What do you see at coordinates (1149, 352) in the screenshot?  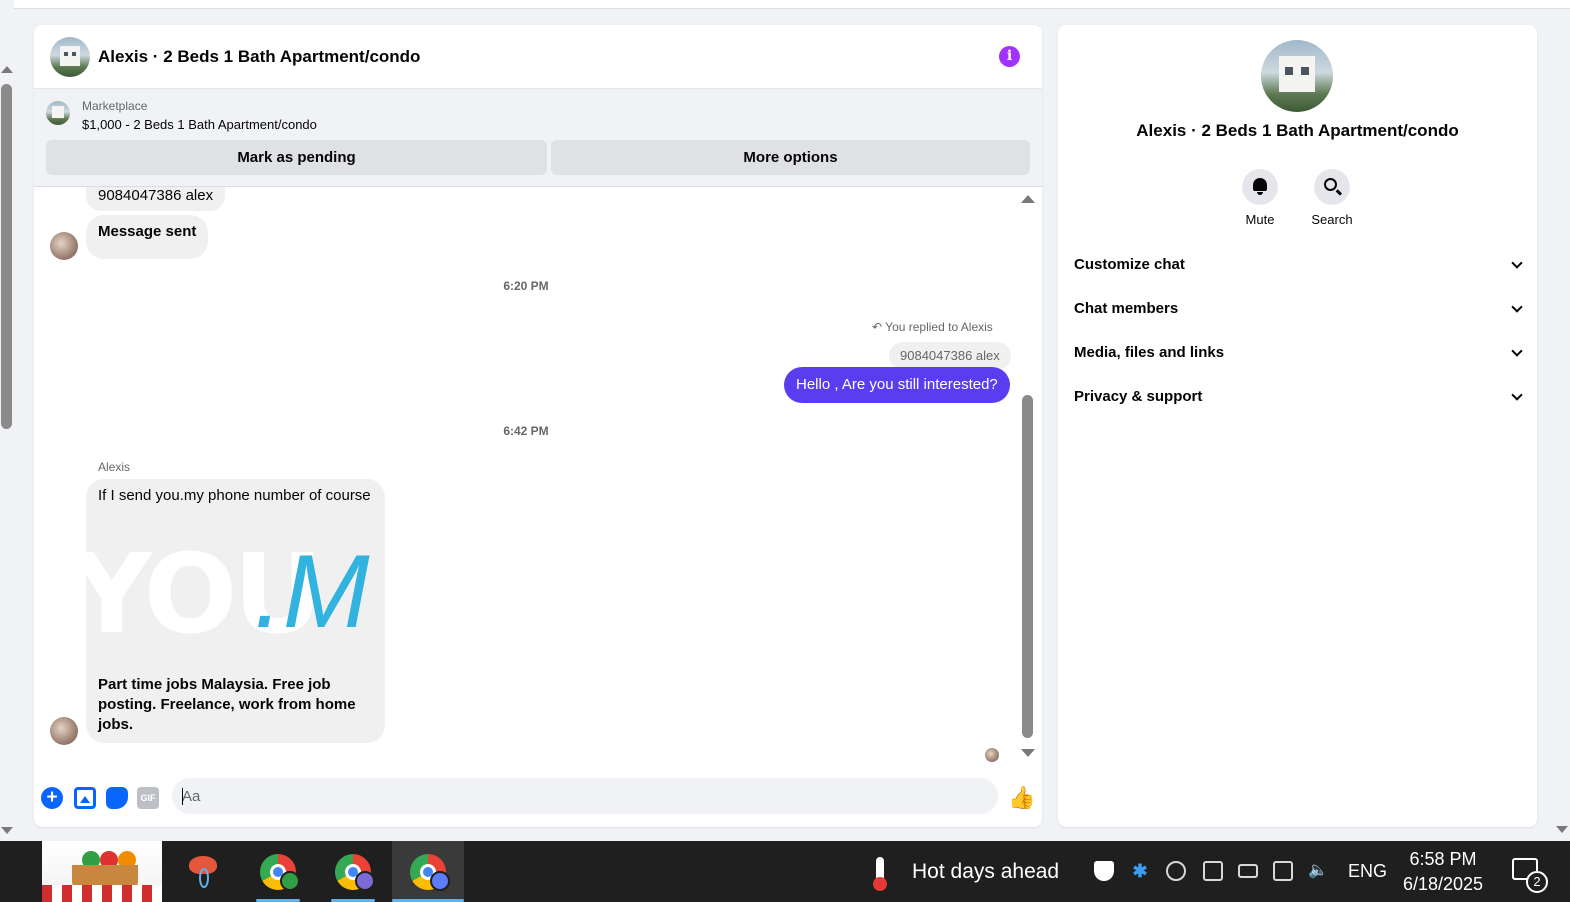 I see `section-label: Media, files and links` at bounding box center [1149, 352].